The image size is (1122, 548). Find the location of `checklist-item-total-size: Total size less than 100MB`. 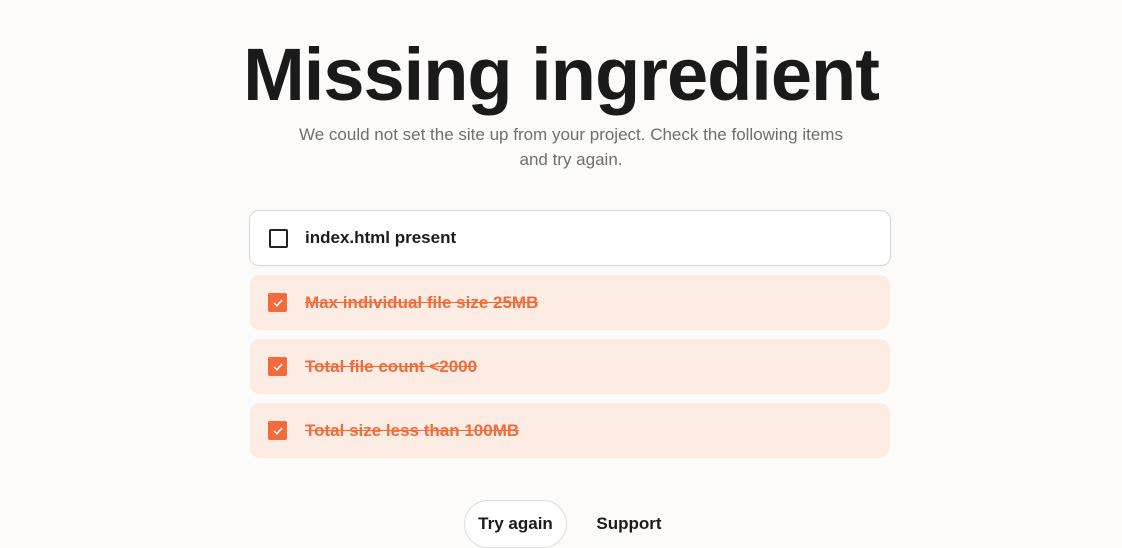

checklist-item-total-size: Total size less than 100MB is located at coordinates (570, 430).